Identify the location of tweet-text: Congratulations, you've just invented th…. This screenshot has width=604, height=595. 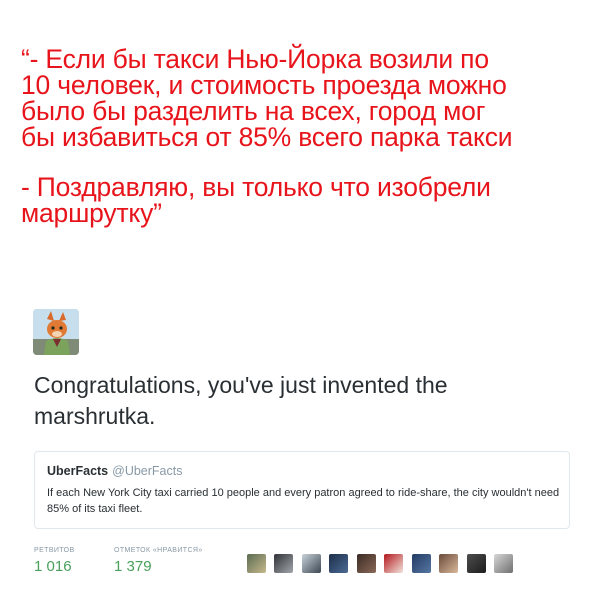
(241, 400).